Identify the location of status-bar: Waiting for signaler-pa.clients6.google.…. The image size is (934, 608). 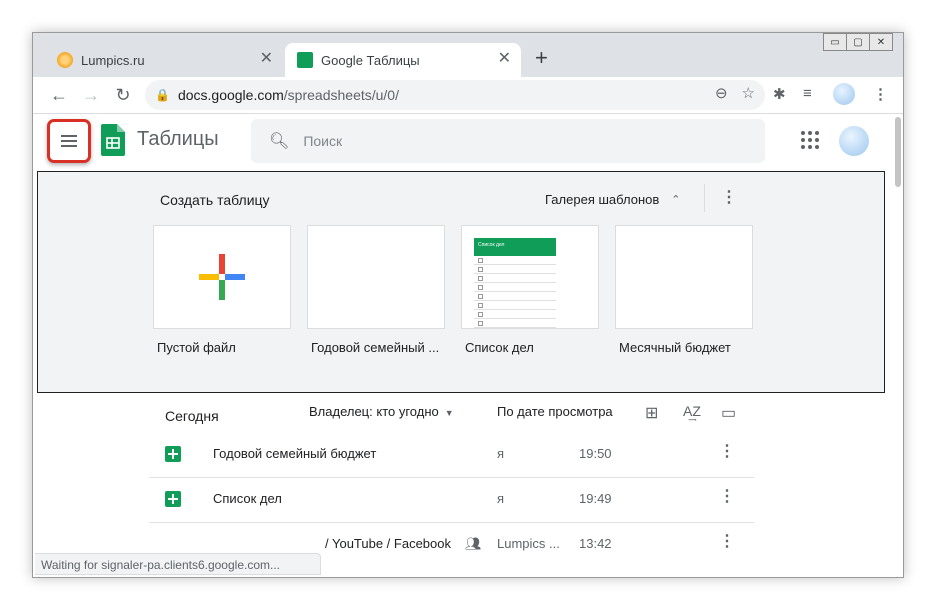
(178, 564).